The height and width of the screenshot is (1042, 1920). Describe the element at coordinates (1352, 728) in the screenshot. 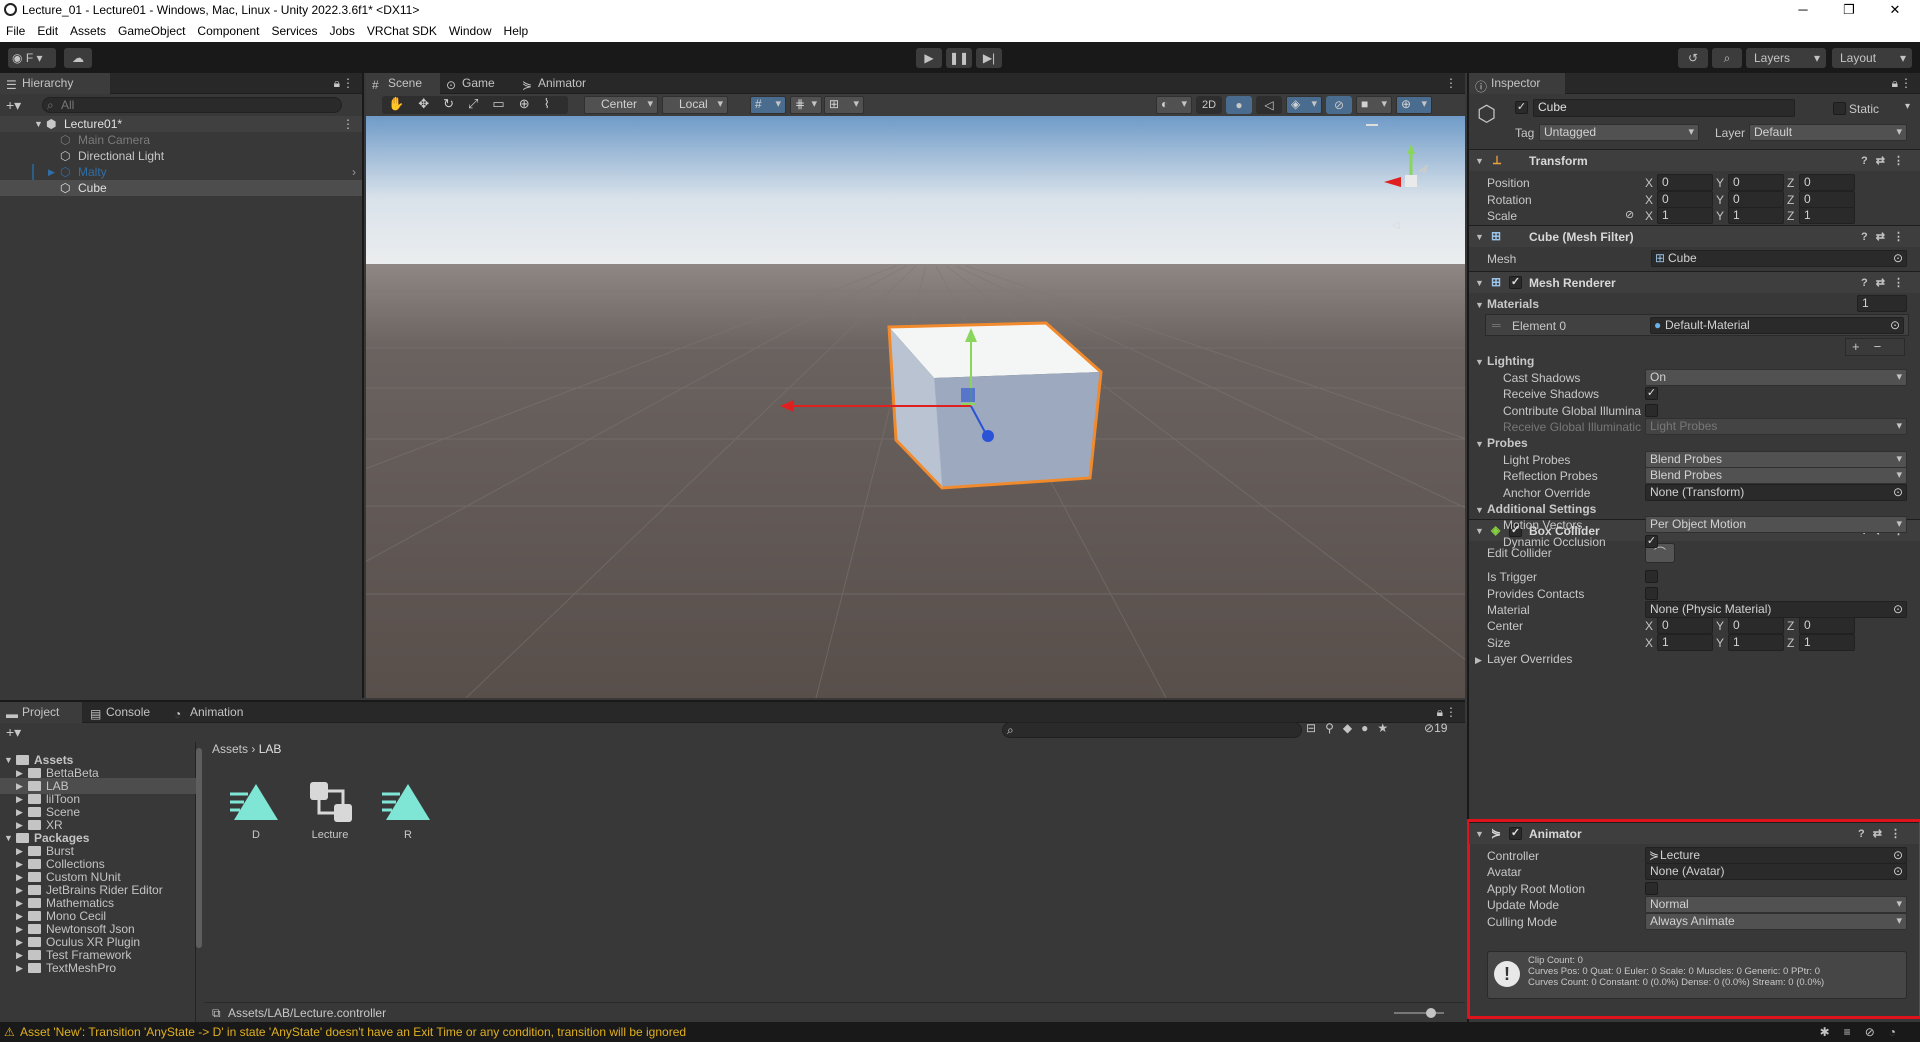

I see `tag-icon: ◆` at that location.